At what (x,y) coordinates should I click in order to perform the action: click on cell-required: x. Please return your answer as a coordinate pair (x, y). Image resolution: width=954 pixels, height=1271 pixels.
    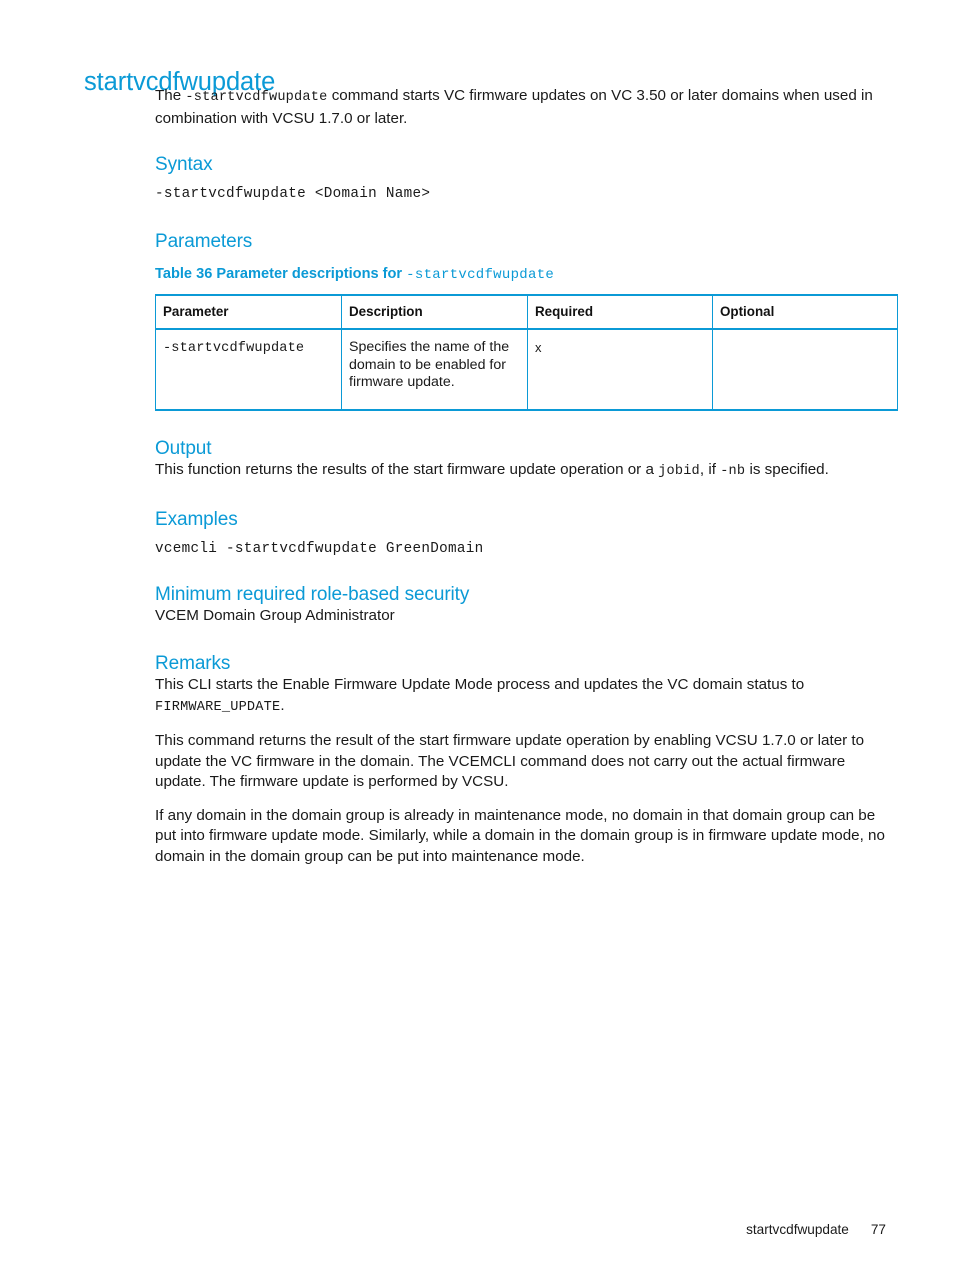
    Looking at the image, I should click on (620, 369).